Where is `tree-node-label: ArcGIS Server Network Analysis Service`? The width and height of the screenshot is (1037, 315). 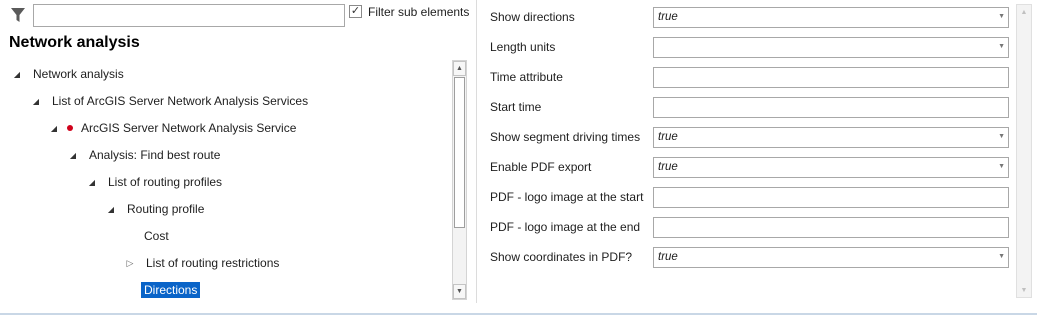 tree-node-label: ArcGIS Server Network Analysis Service is located at coordinates (189, 128).